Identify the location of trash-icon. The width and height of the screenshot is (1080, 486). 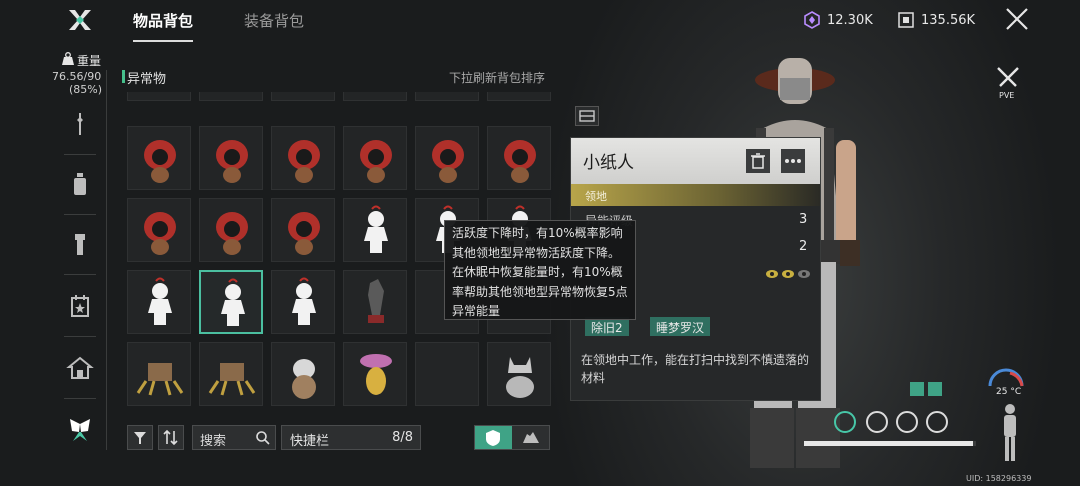
(758, 161).